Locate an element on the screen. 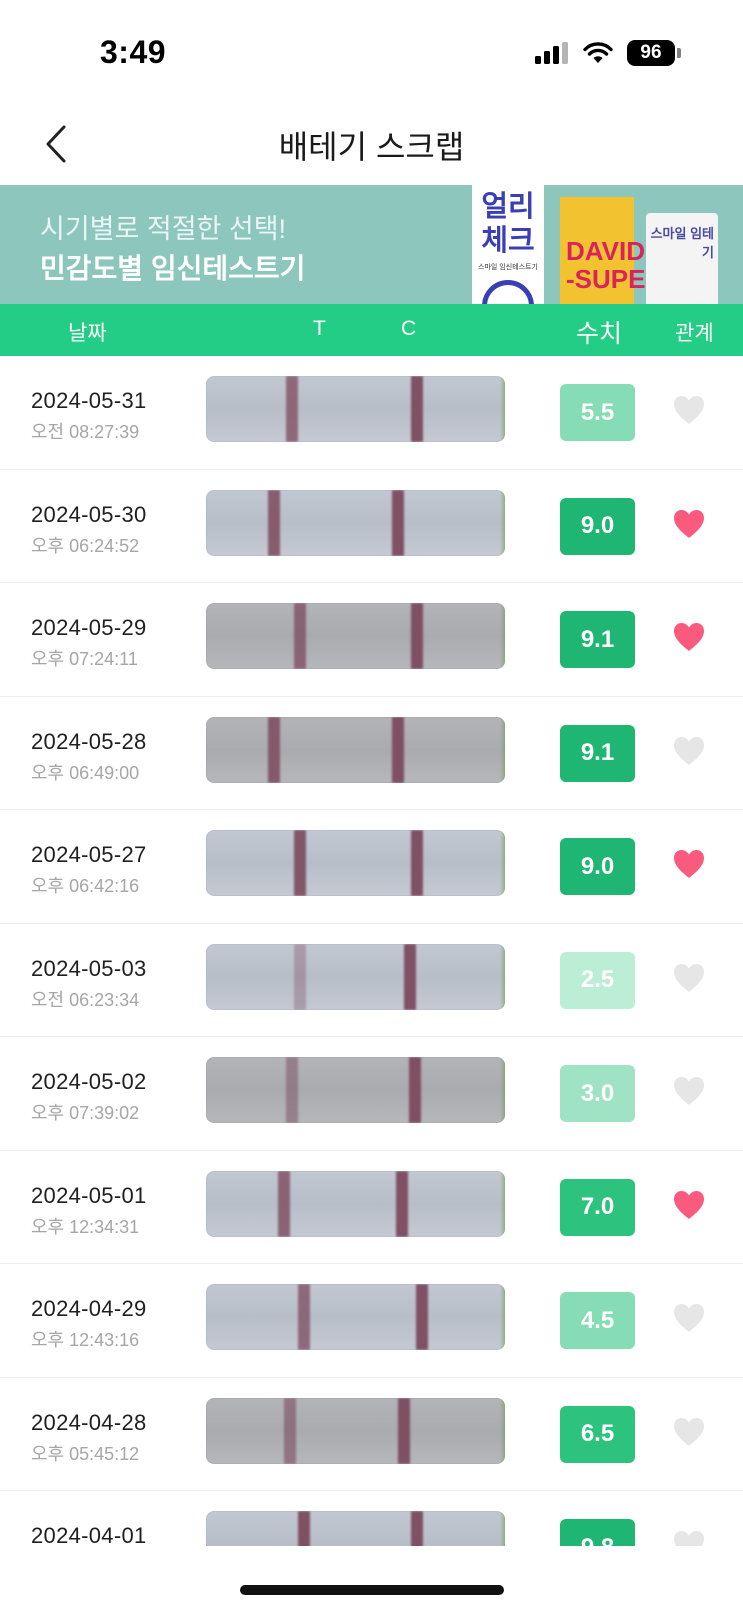 The height and width of the screenshot is (1611, 743). record-row: 2024-04-01 9.8 is located at coordinates (371, 1518).